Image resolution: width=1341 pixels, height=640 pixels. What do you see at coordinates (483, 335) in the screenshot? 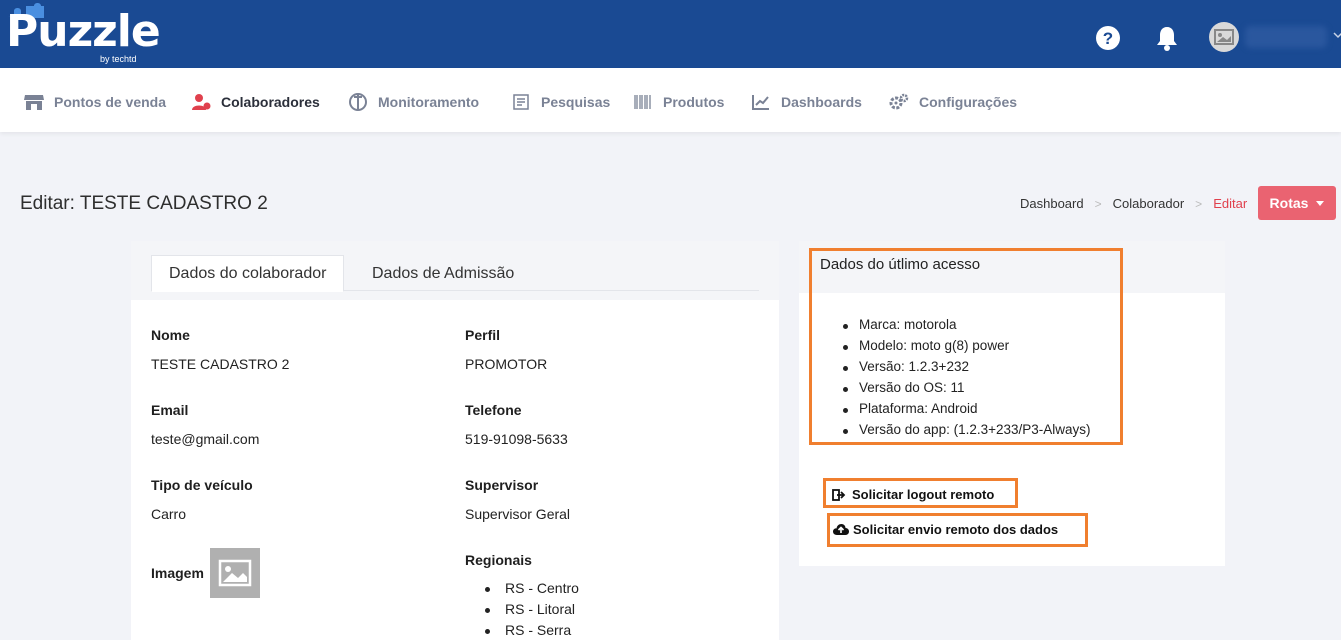
I see `perfil-label: Perfil` at bounding box center [483, 335].